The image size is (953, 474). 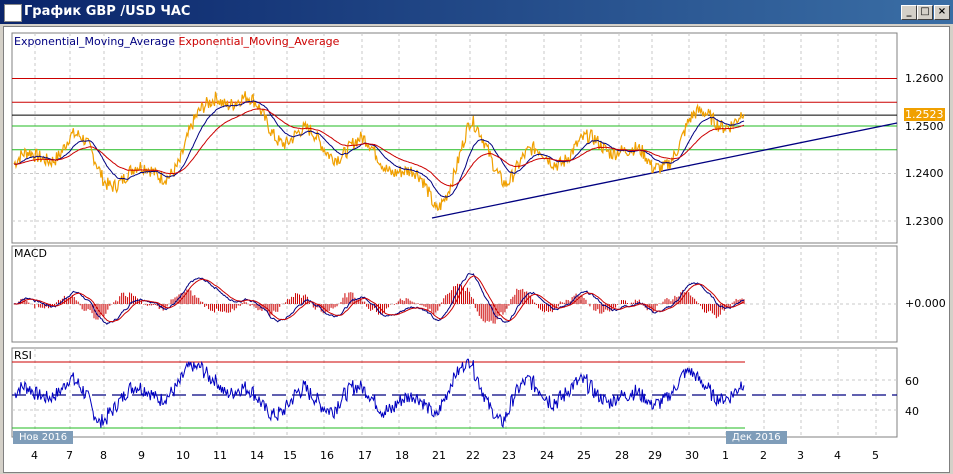 I want to click on date-tick-label: 24, so click(x=547, y=455).